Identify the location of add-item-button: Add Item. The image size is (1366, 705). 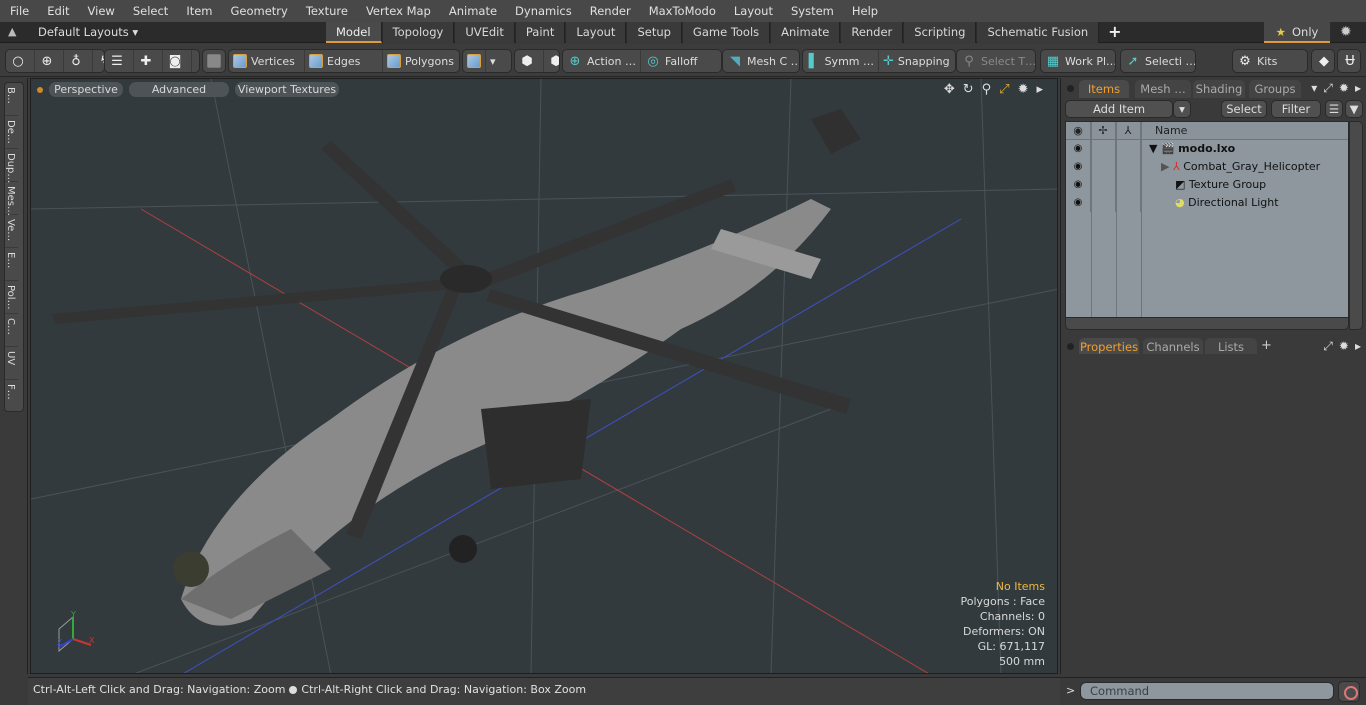
(1119, 109).